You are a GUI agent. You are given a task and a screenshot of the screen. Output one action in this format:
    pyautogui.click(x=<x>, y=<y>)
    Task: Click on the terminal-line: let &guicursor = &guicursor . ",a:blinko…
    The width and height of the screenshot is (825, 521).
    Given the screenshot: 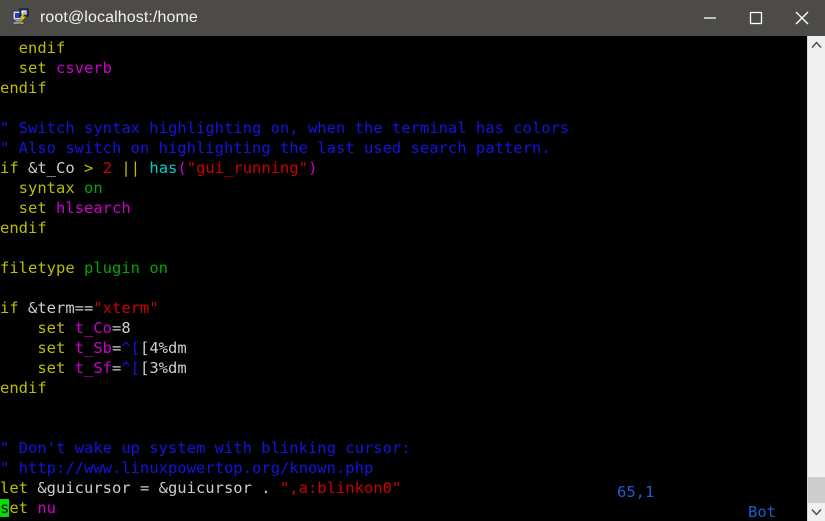 What is the action you would take?
    pyautogui.click(x=403, y=488)
    